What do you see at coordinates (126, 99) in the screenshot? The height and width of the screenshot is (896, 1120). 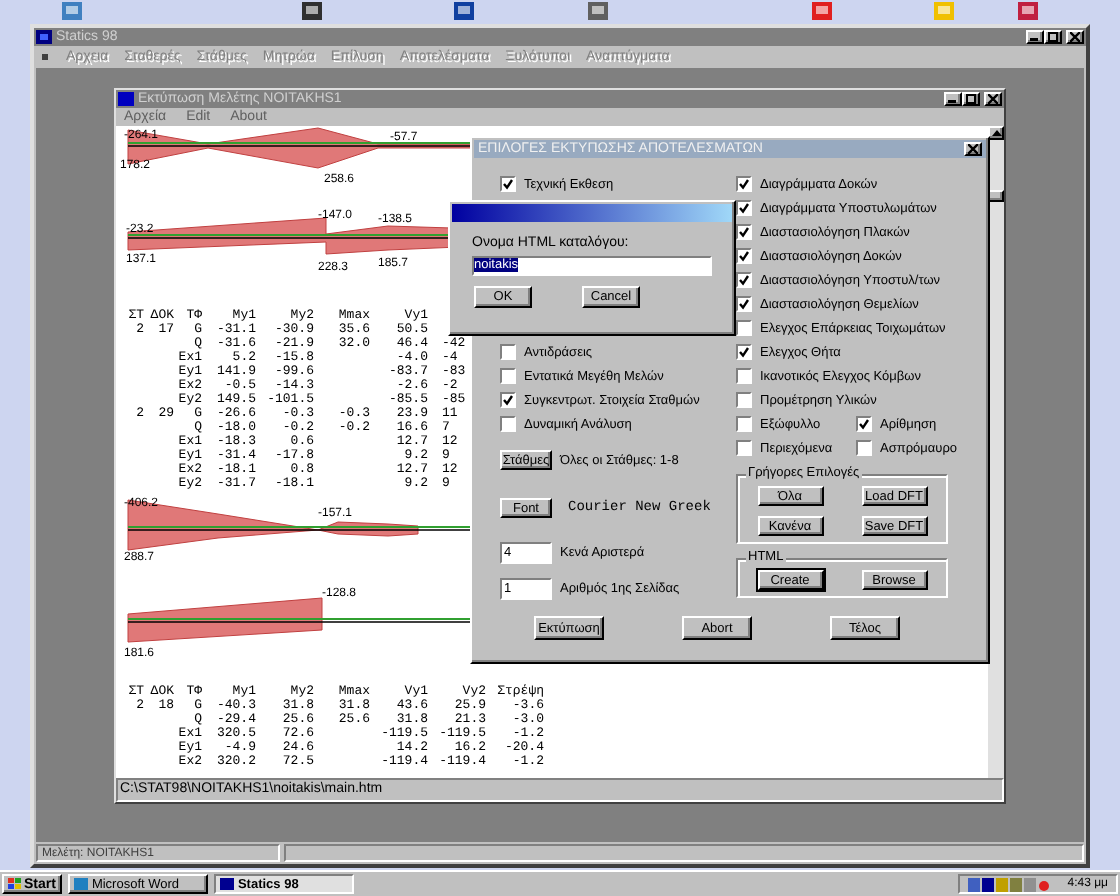 I see `document-icon` at bounding box center [126, 99].